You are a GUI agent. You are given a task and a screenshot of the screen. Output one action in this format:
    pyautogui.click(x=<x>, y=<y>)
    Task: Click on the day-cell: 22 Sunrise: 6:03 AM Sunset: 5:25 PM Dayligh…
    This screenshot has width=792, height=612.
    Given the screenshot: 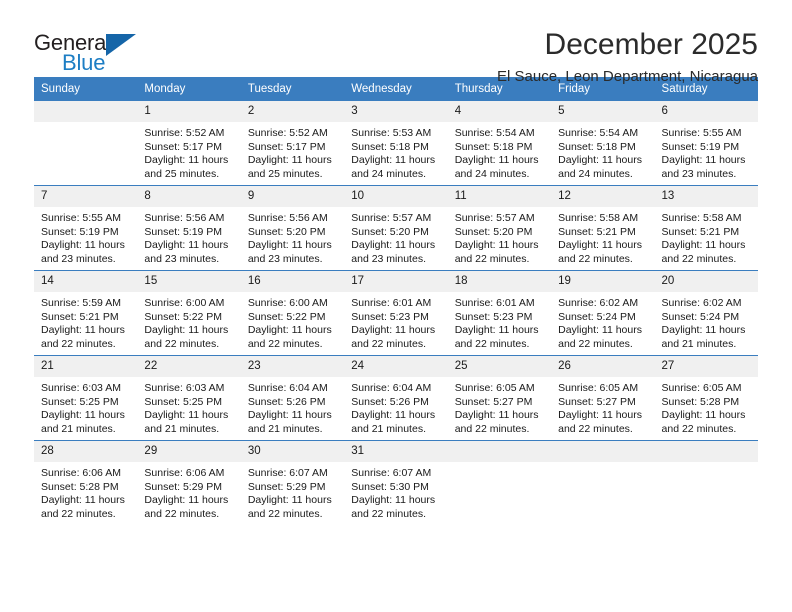 What is the action you would take?
    pyautogui.click(x=189, y=398)
    